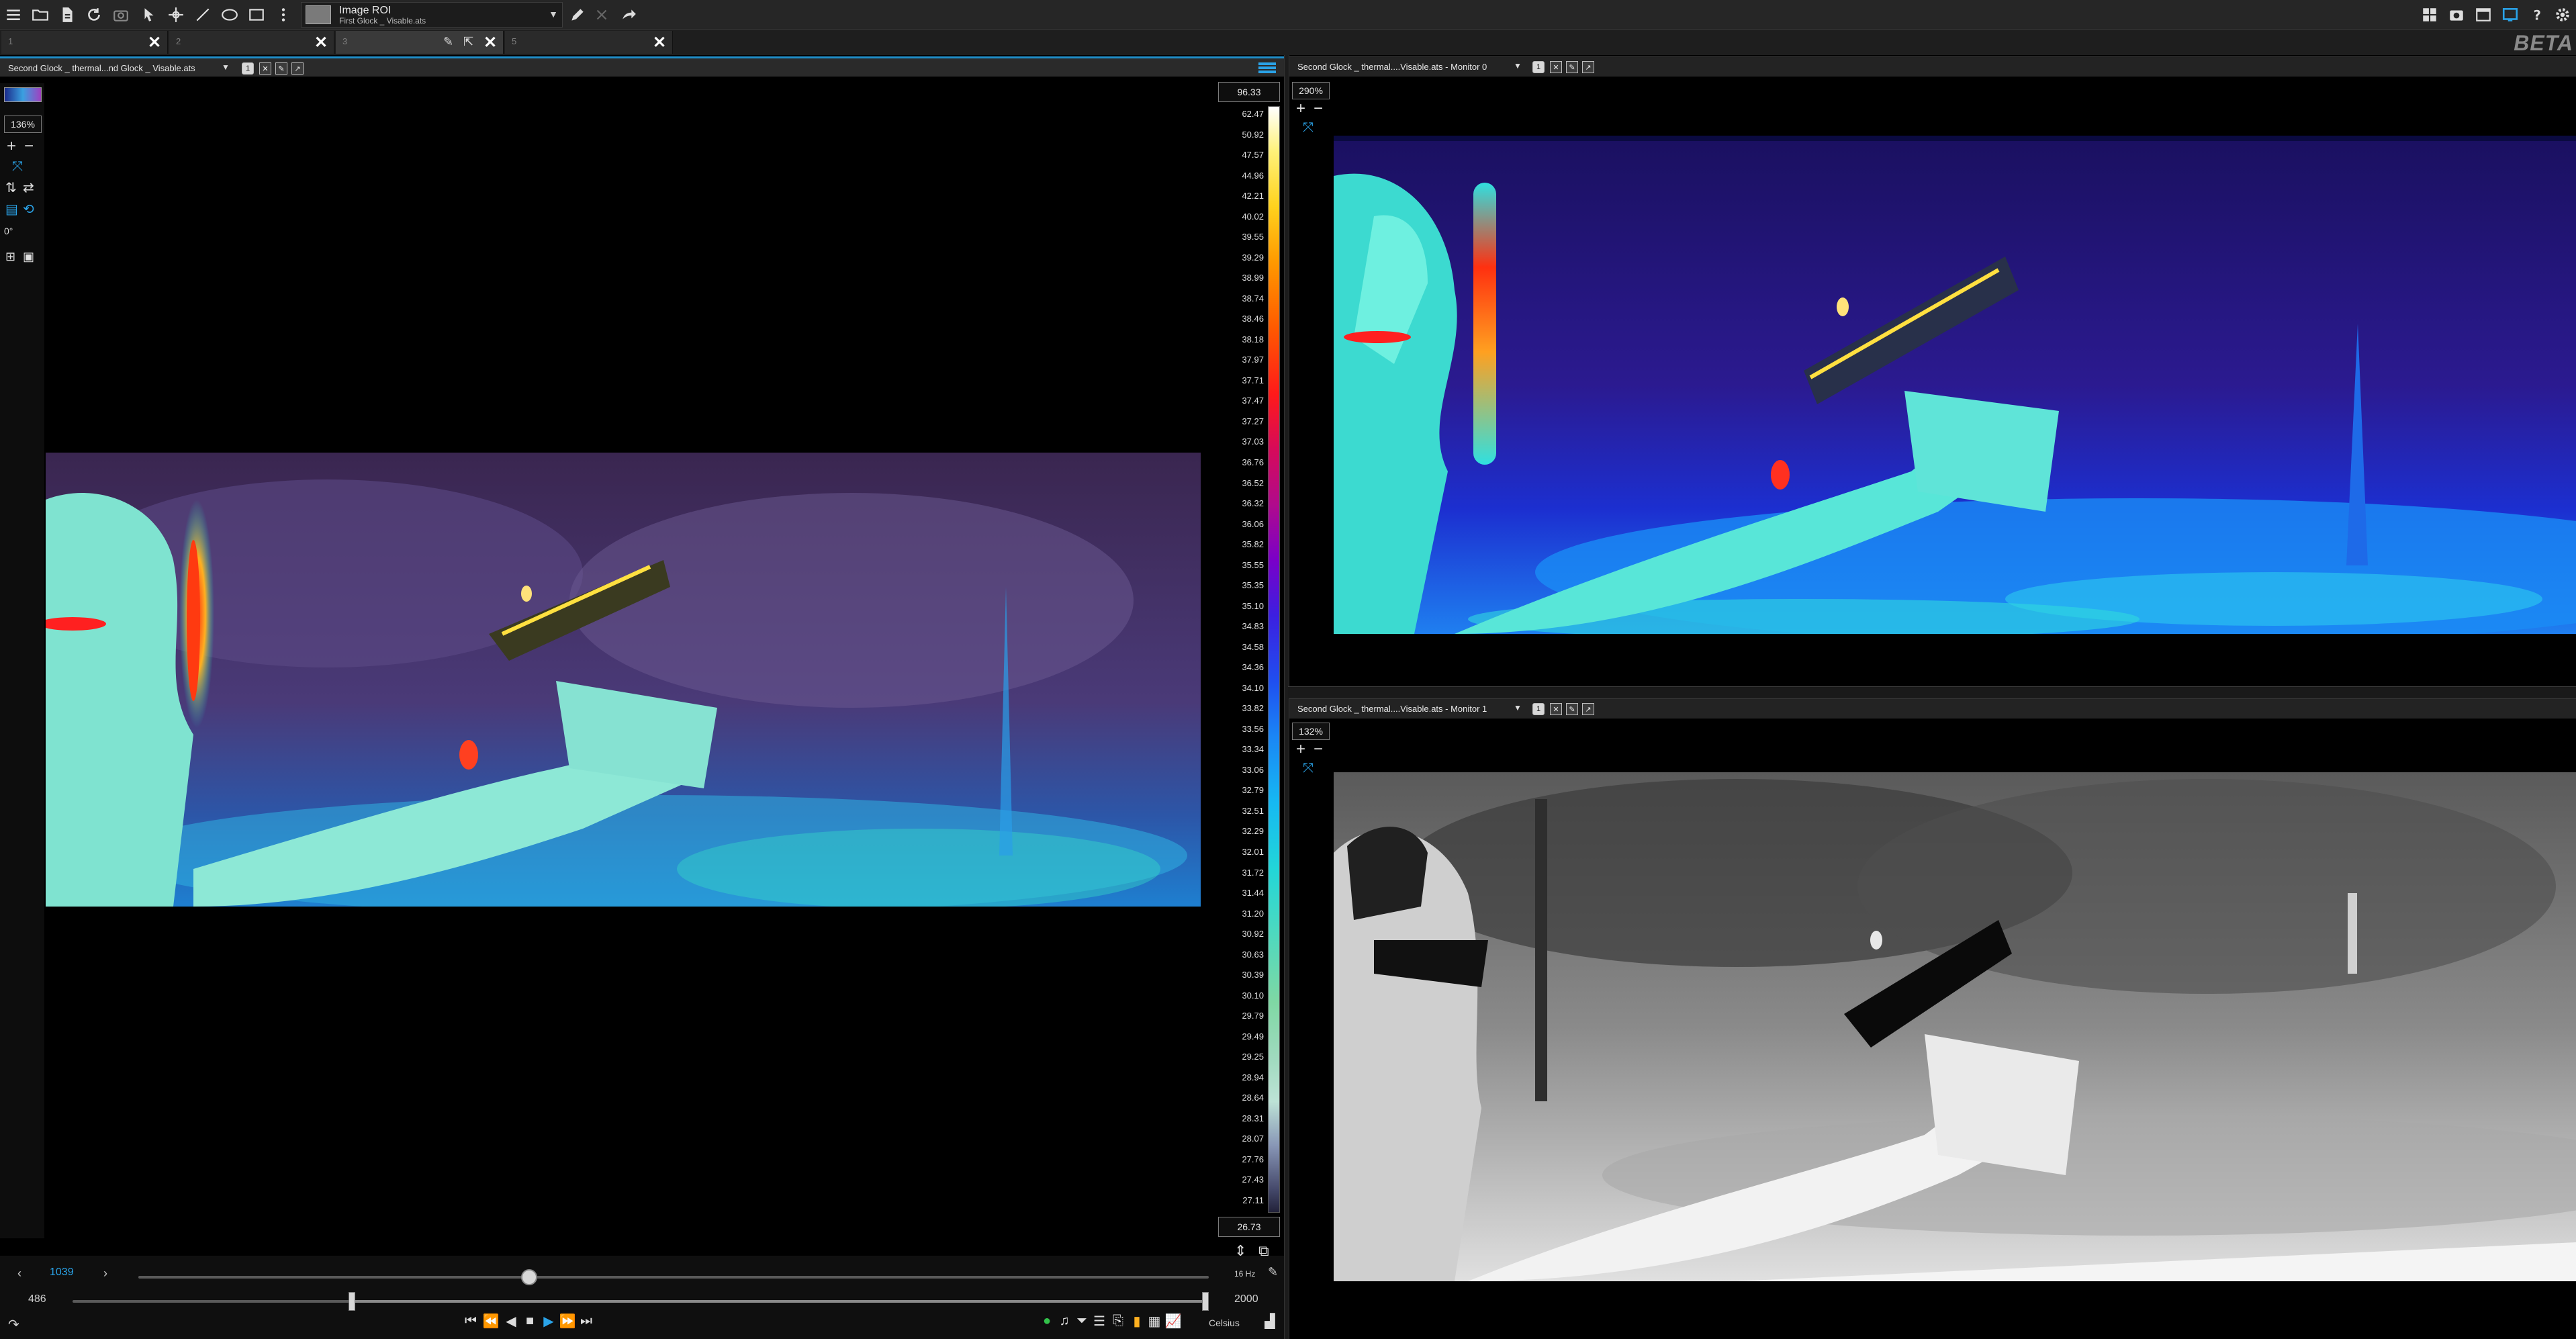 This screenshot has width=2576, height=1339. I want to click on step-back-icon: ◀, so click(511, 1321).